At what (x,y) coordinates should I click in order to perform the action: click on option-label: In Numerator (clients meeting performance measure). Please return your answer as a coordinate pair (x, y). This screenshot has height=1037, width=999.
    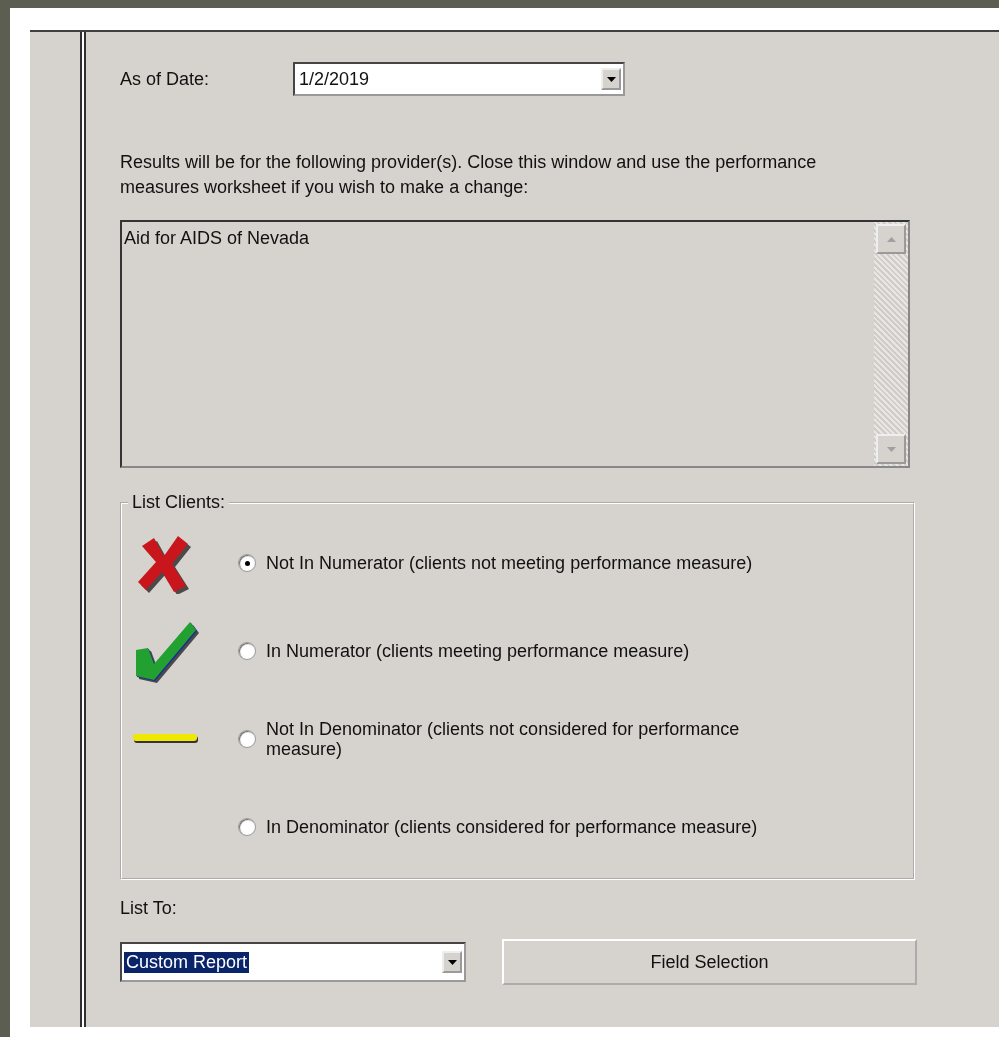
    Looking at the image, I should click on (536, 651).